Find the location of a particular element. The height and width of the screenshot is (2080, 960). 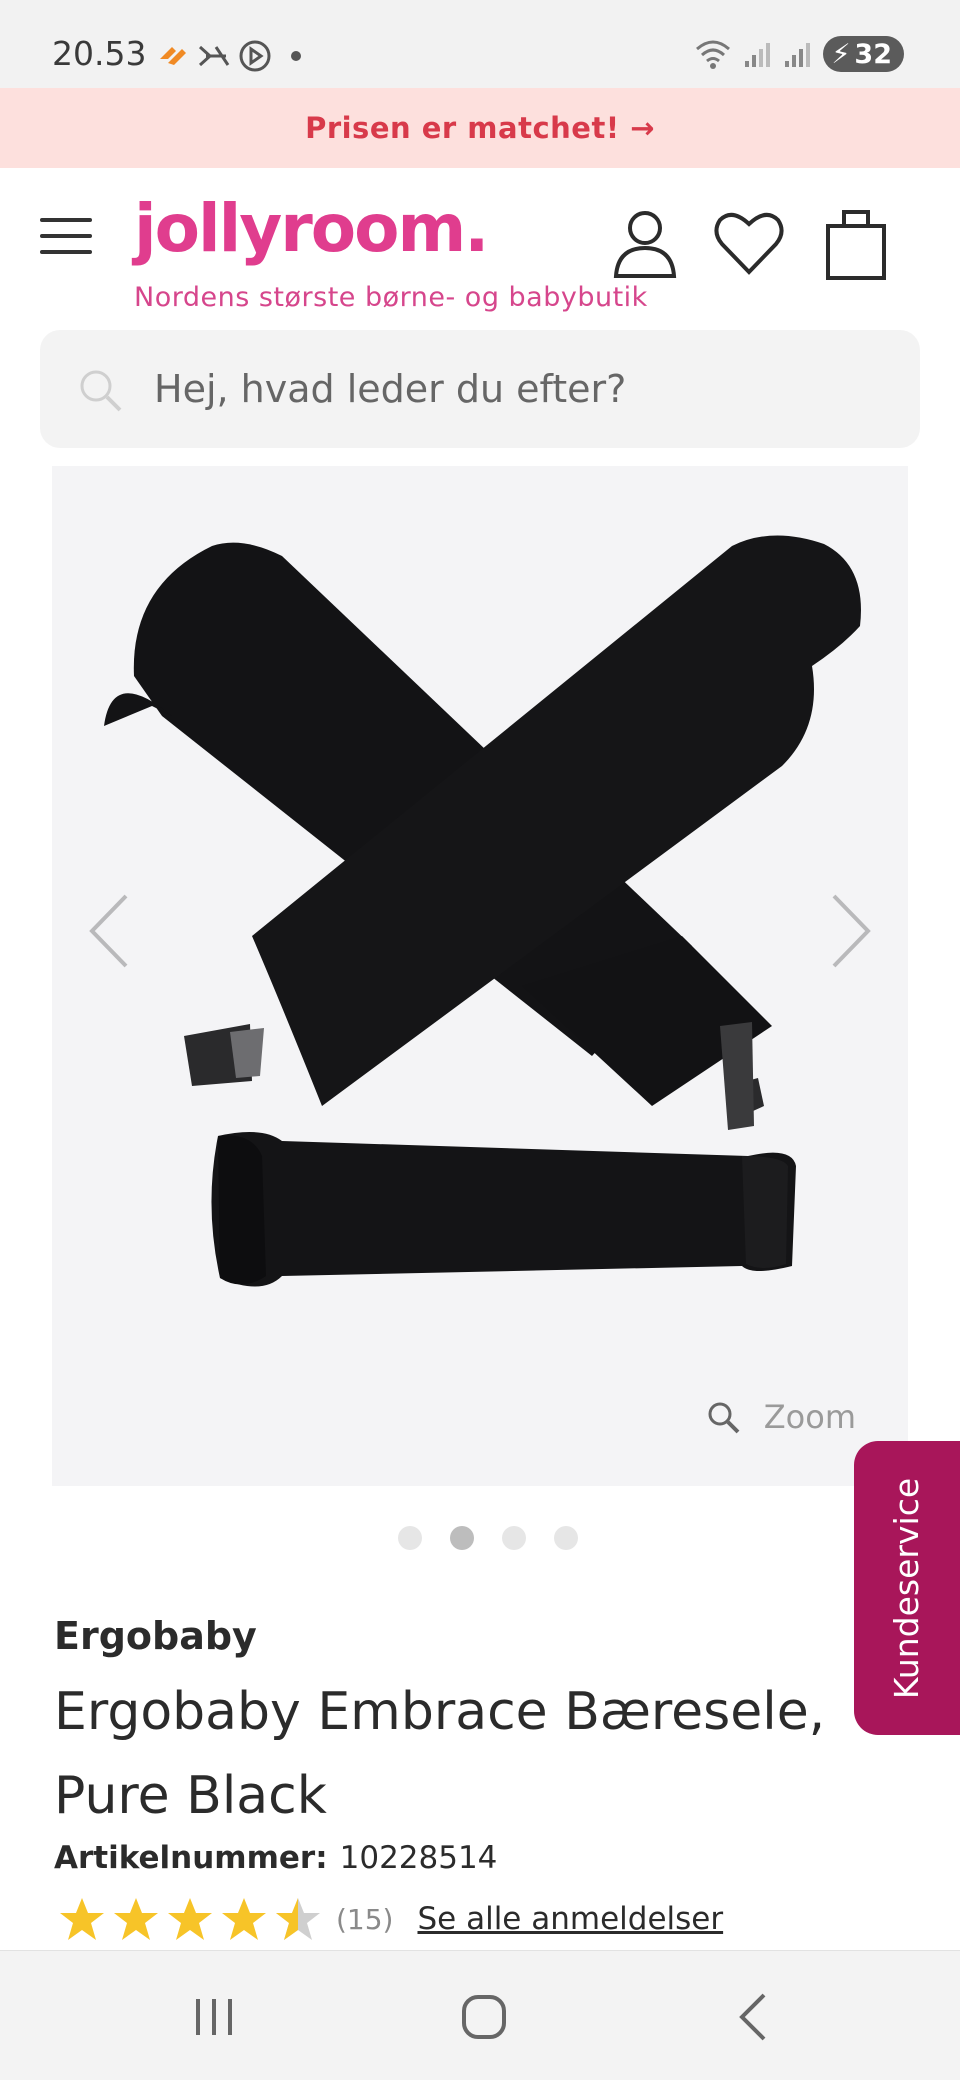

previous-image-arrow-icon is located at coordinates (108, 931).